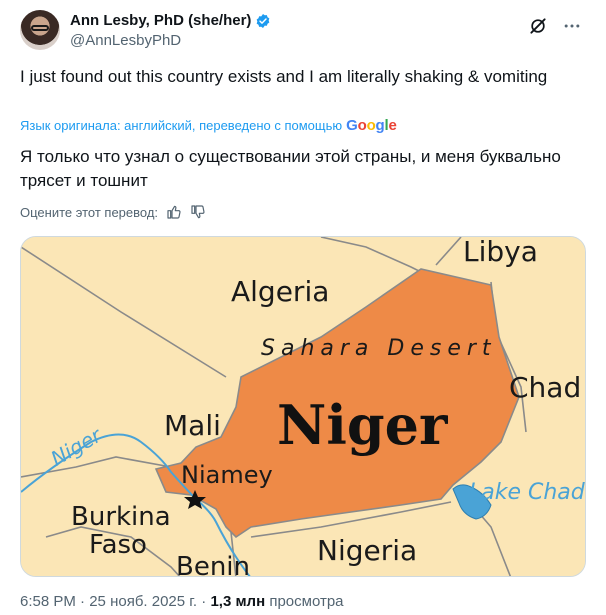 The height and width of the screenshot is (615, 606). What do you see at coordinates (545, 387) in the screenshot?
I see `label-chad: Chad` at bounding box center [545, 387].